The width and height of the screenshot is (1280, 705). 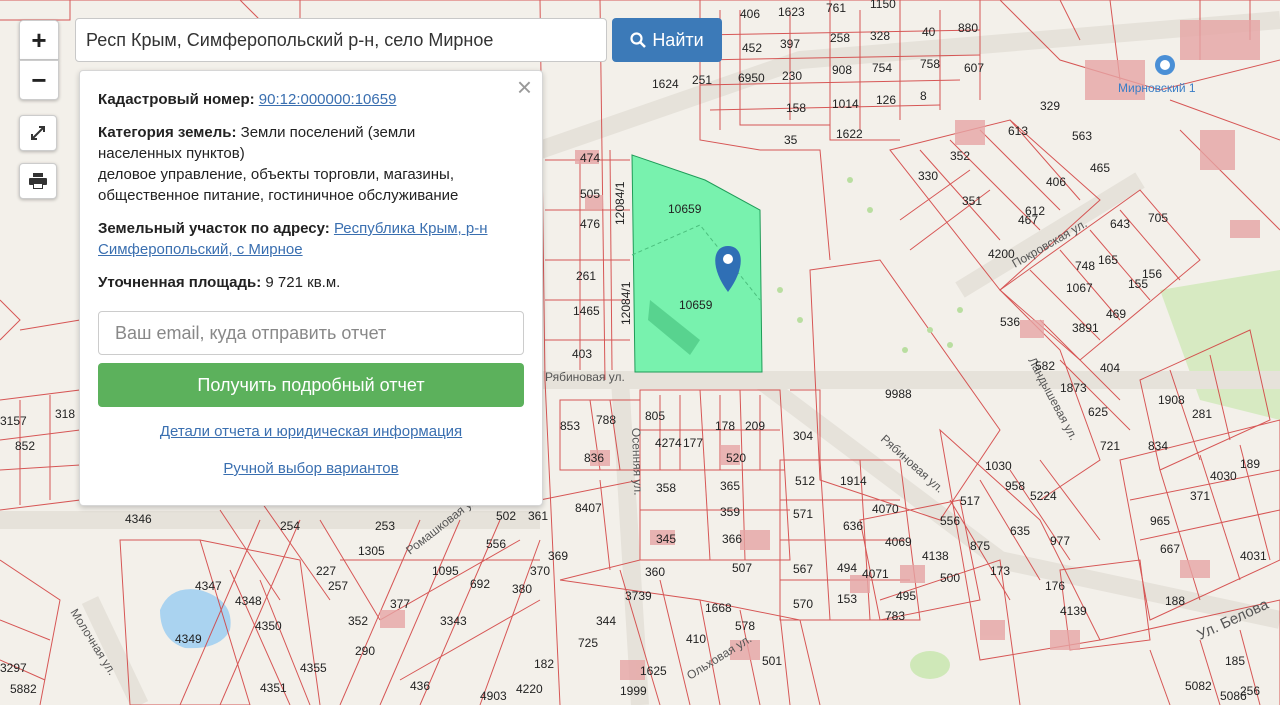 I want to click on lot-number: 692, so click(x=480, y=584).